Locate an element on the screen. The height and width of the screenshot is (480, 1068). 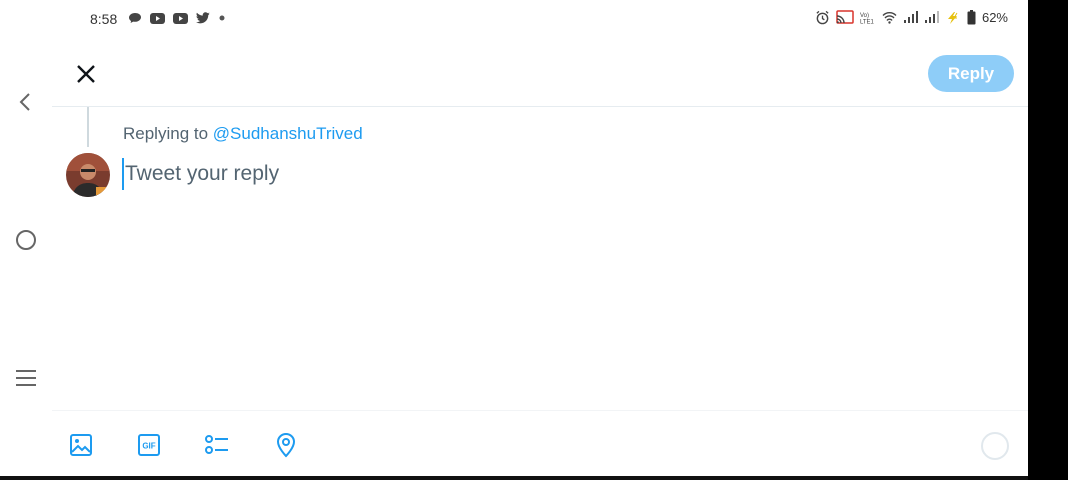
close-button is located at coordinates (86, 74).